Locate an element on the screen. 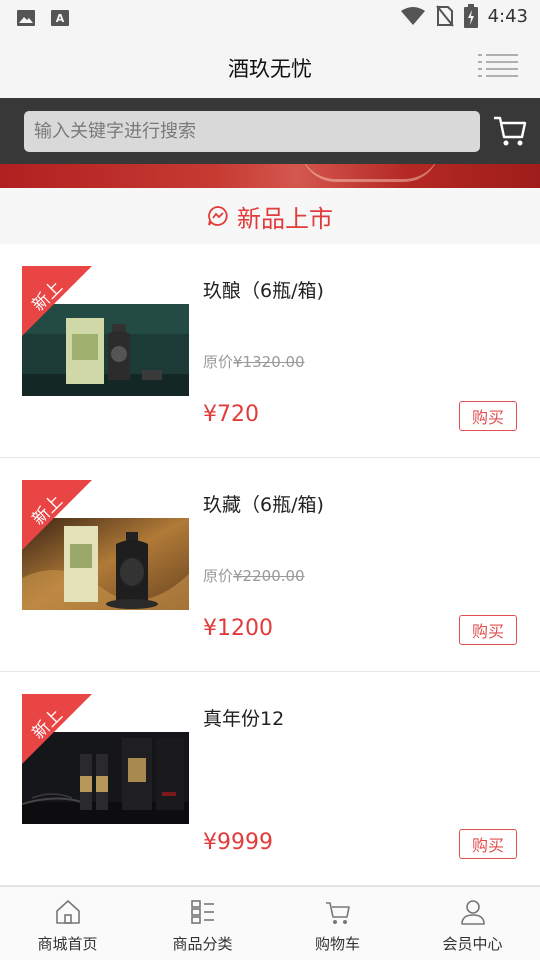 This screenshot has width=540, height=960. product-price: ¥1200 is located at coordinates (238, 628).